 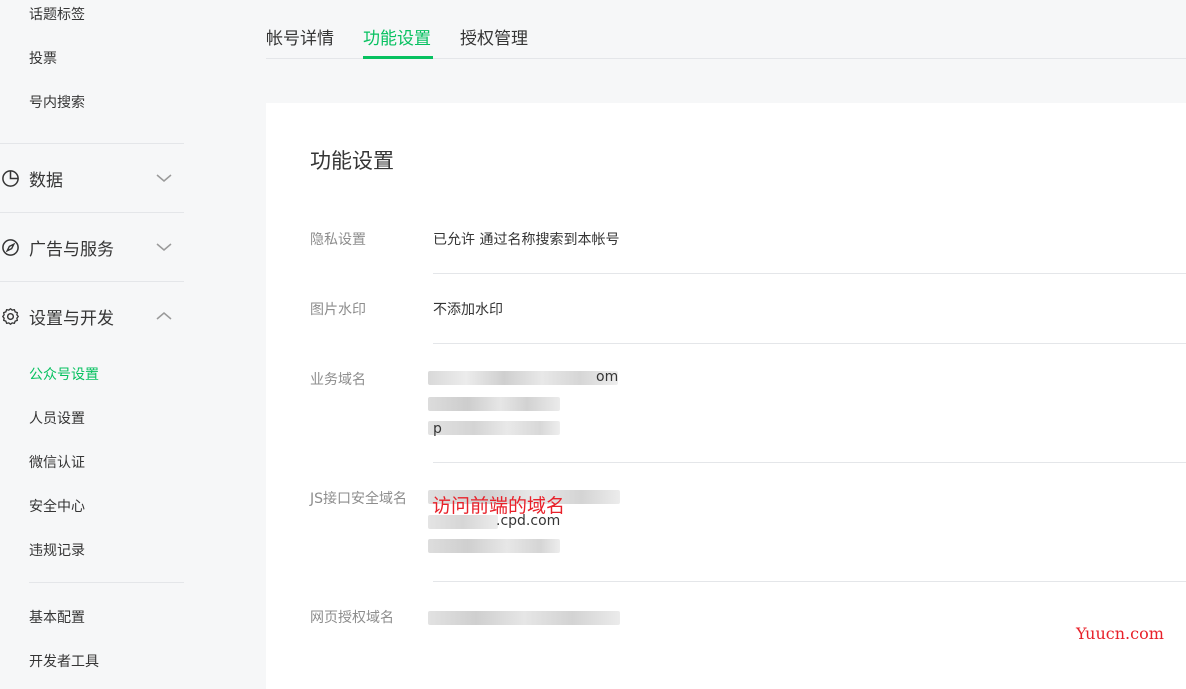 What do you see at coordinates (352, 618) in the screenshot?
I see `oauth-domain-label: 网页授权域名` at bounding box center [352, 618].